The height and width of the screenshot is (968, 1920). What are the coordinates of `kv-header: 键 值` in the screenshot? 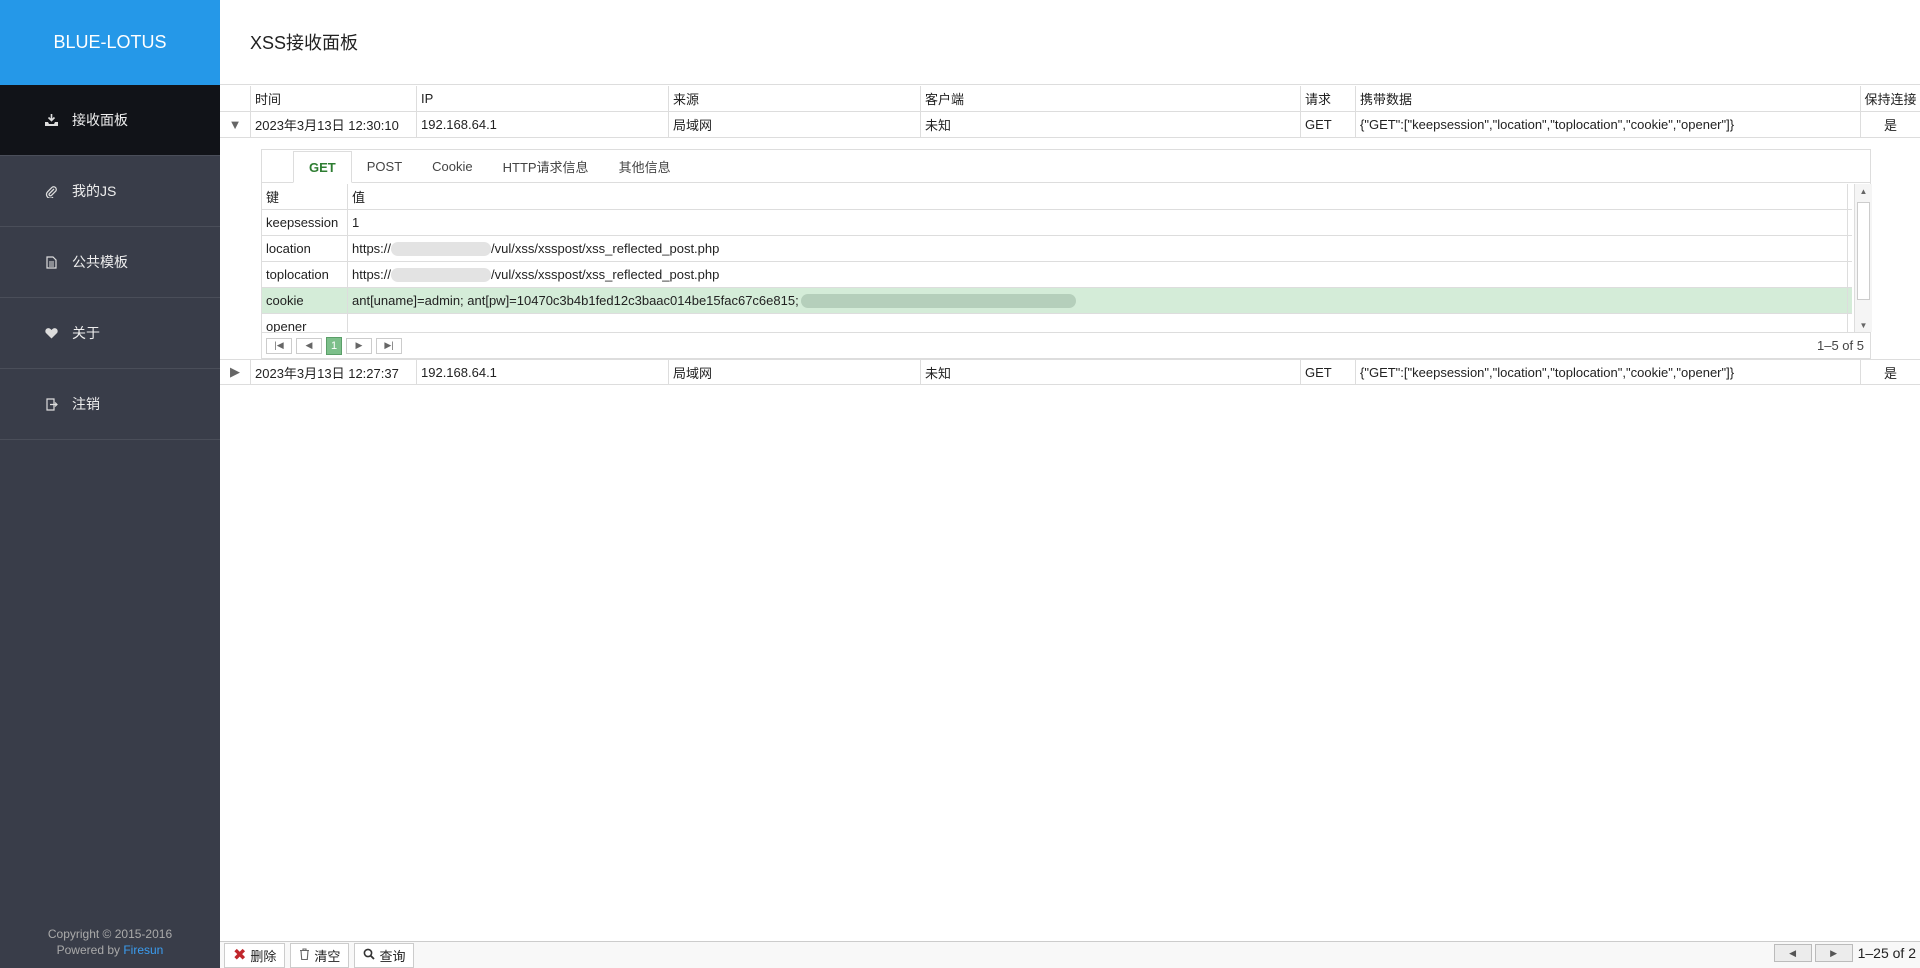 It's located at (1057, 197).